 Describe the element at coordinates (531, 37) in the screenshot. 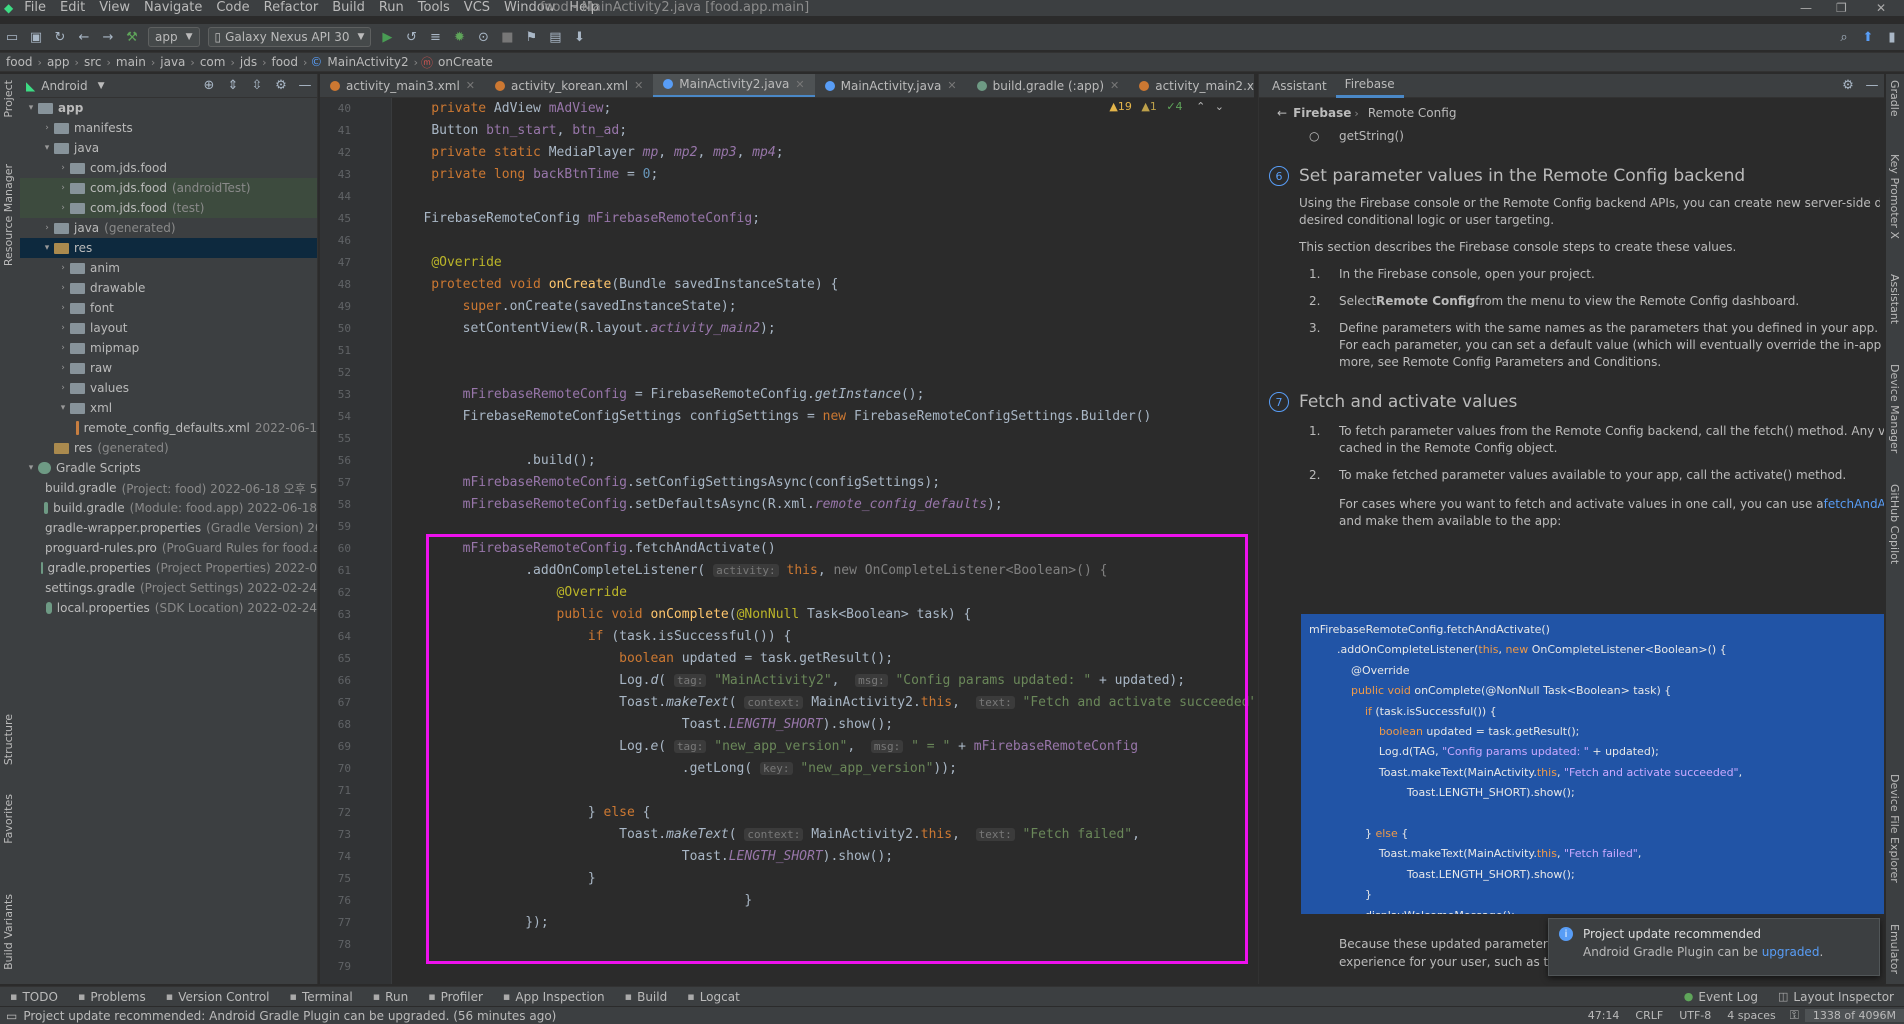

I see `attach-debugger-icon: ⚑` at that location.